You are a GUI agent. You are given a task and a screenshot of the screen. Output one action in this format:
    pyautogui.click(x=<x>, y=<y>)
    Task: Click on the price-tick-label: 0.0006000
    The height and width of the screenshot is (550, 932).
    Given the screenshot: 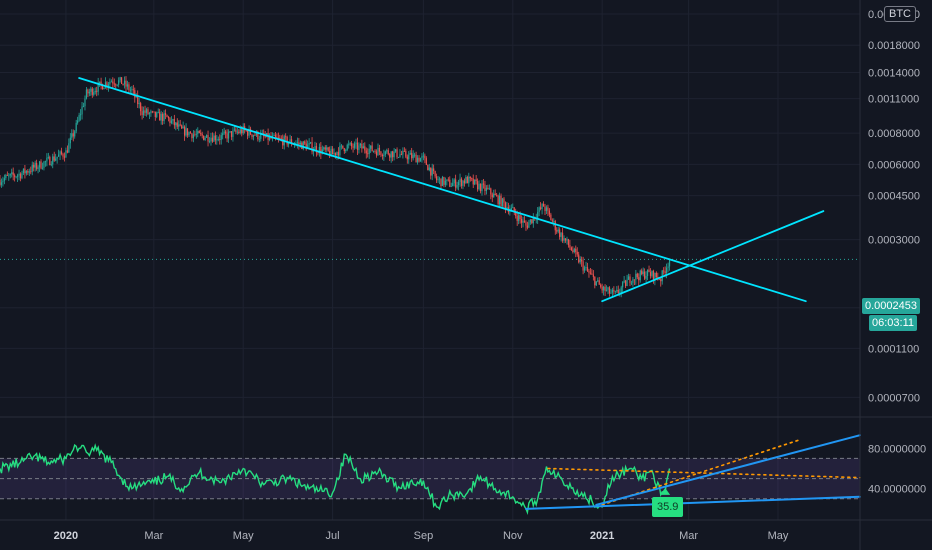 What is the action you would take?
    pyautogui.click(x=894, y=165)
    